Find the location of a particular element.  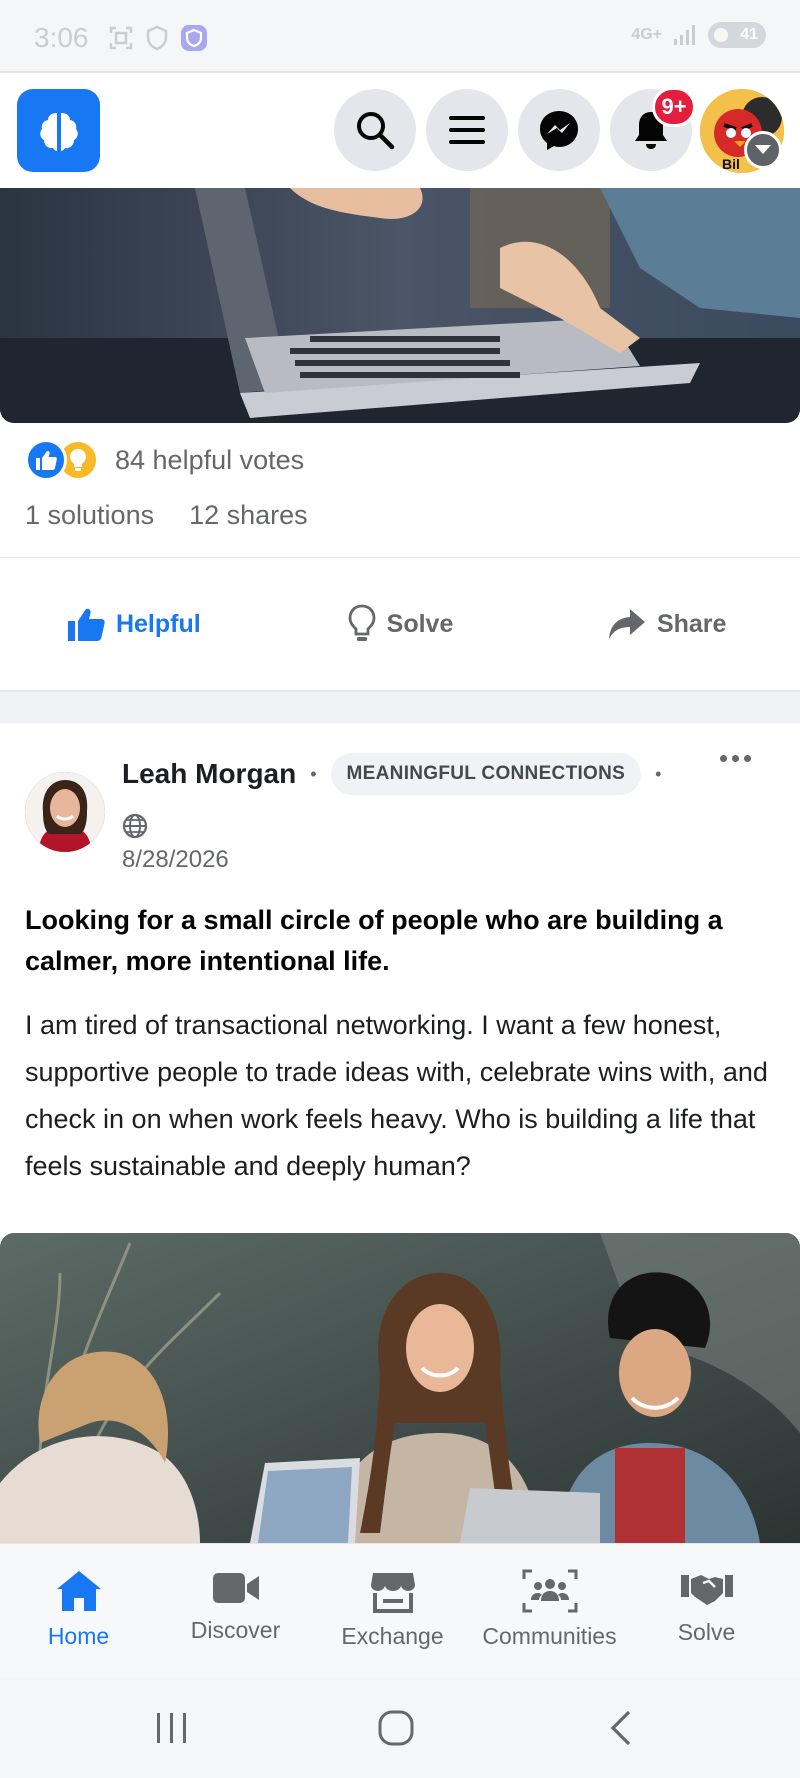

shield-icon is located at coordinates (157, 38).